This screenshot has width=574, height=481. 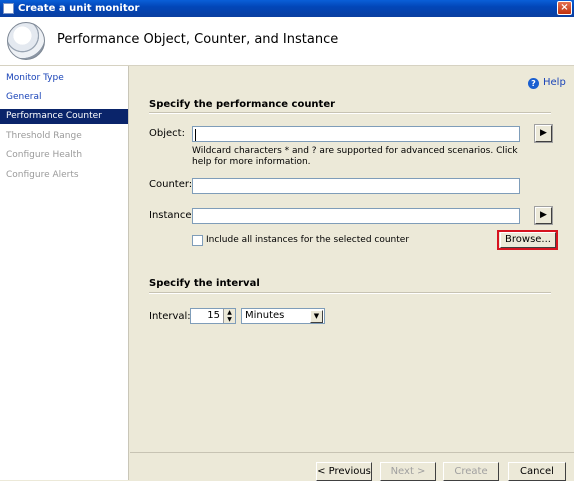 I want to click on window-title: Create a unit monitor, so click(x=79, y=8).